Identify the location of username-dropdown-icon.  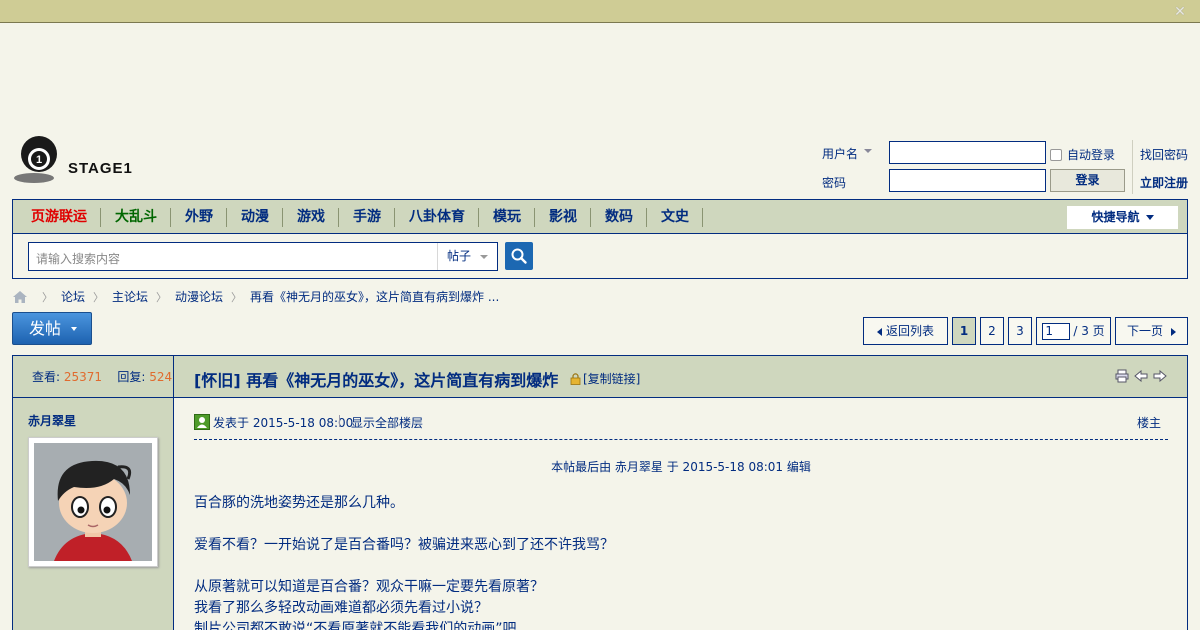
(868, 151).